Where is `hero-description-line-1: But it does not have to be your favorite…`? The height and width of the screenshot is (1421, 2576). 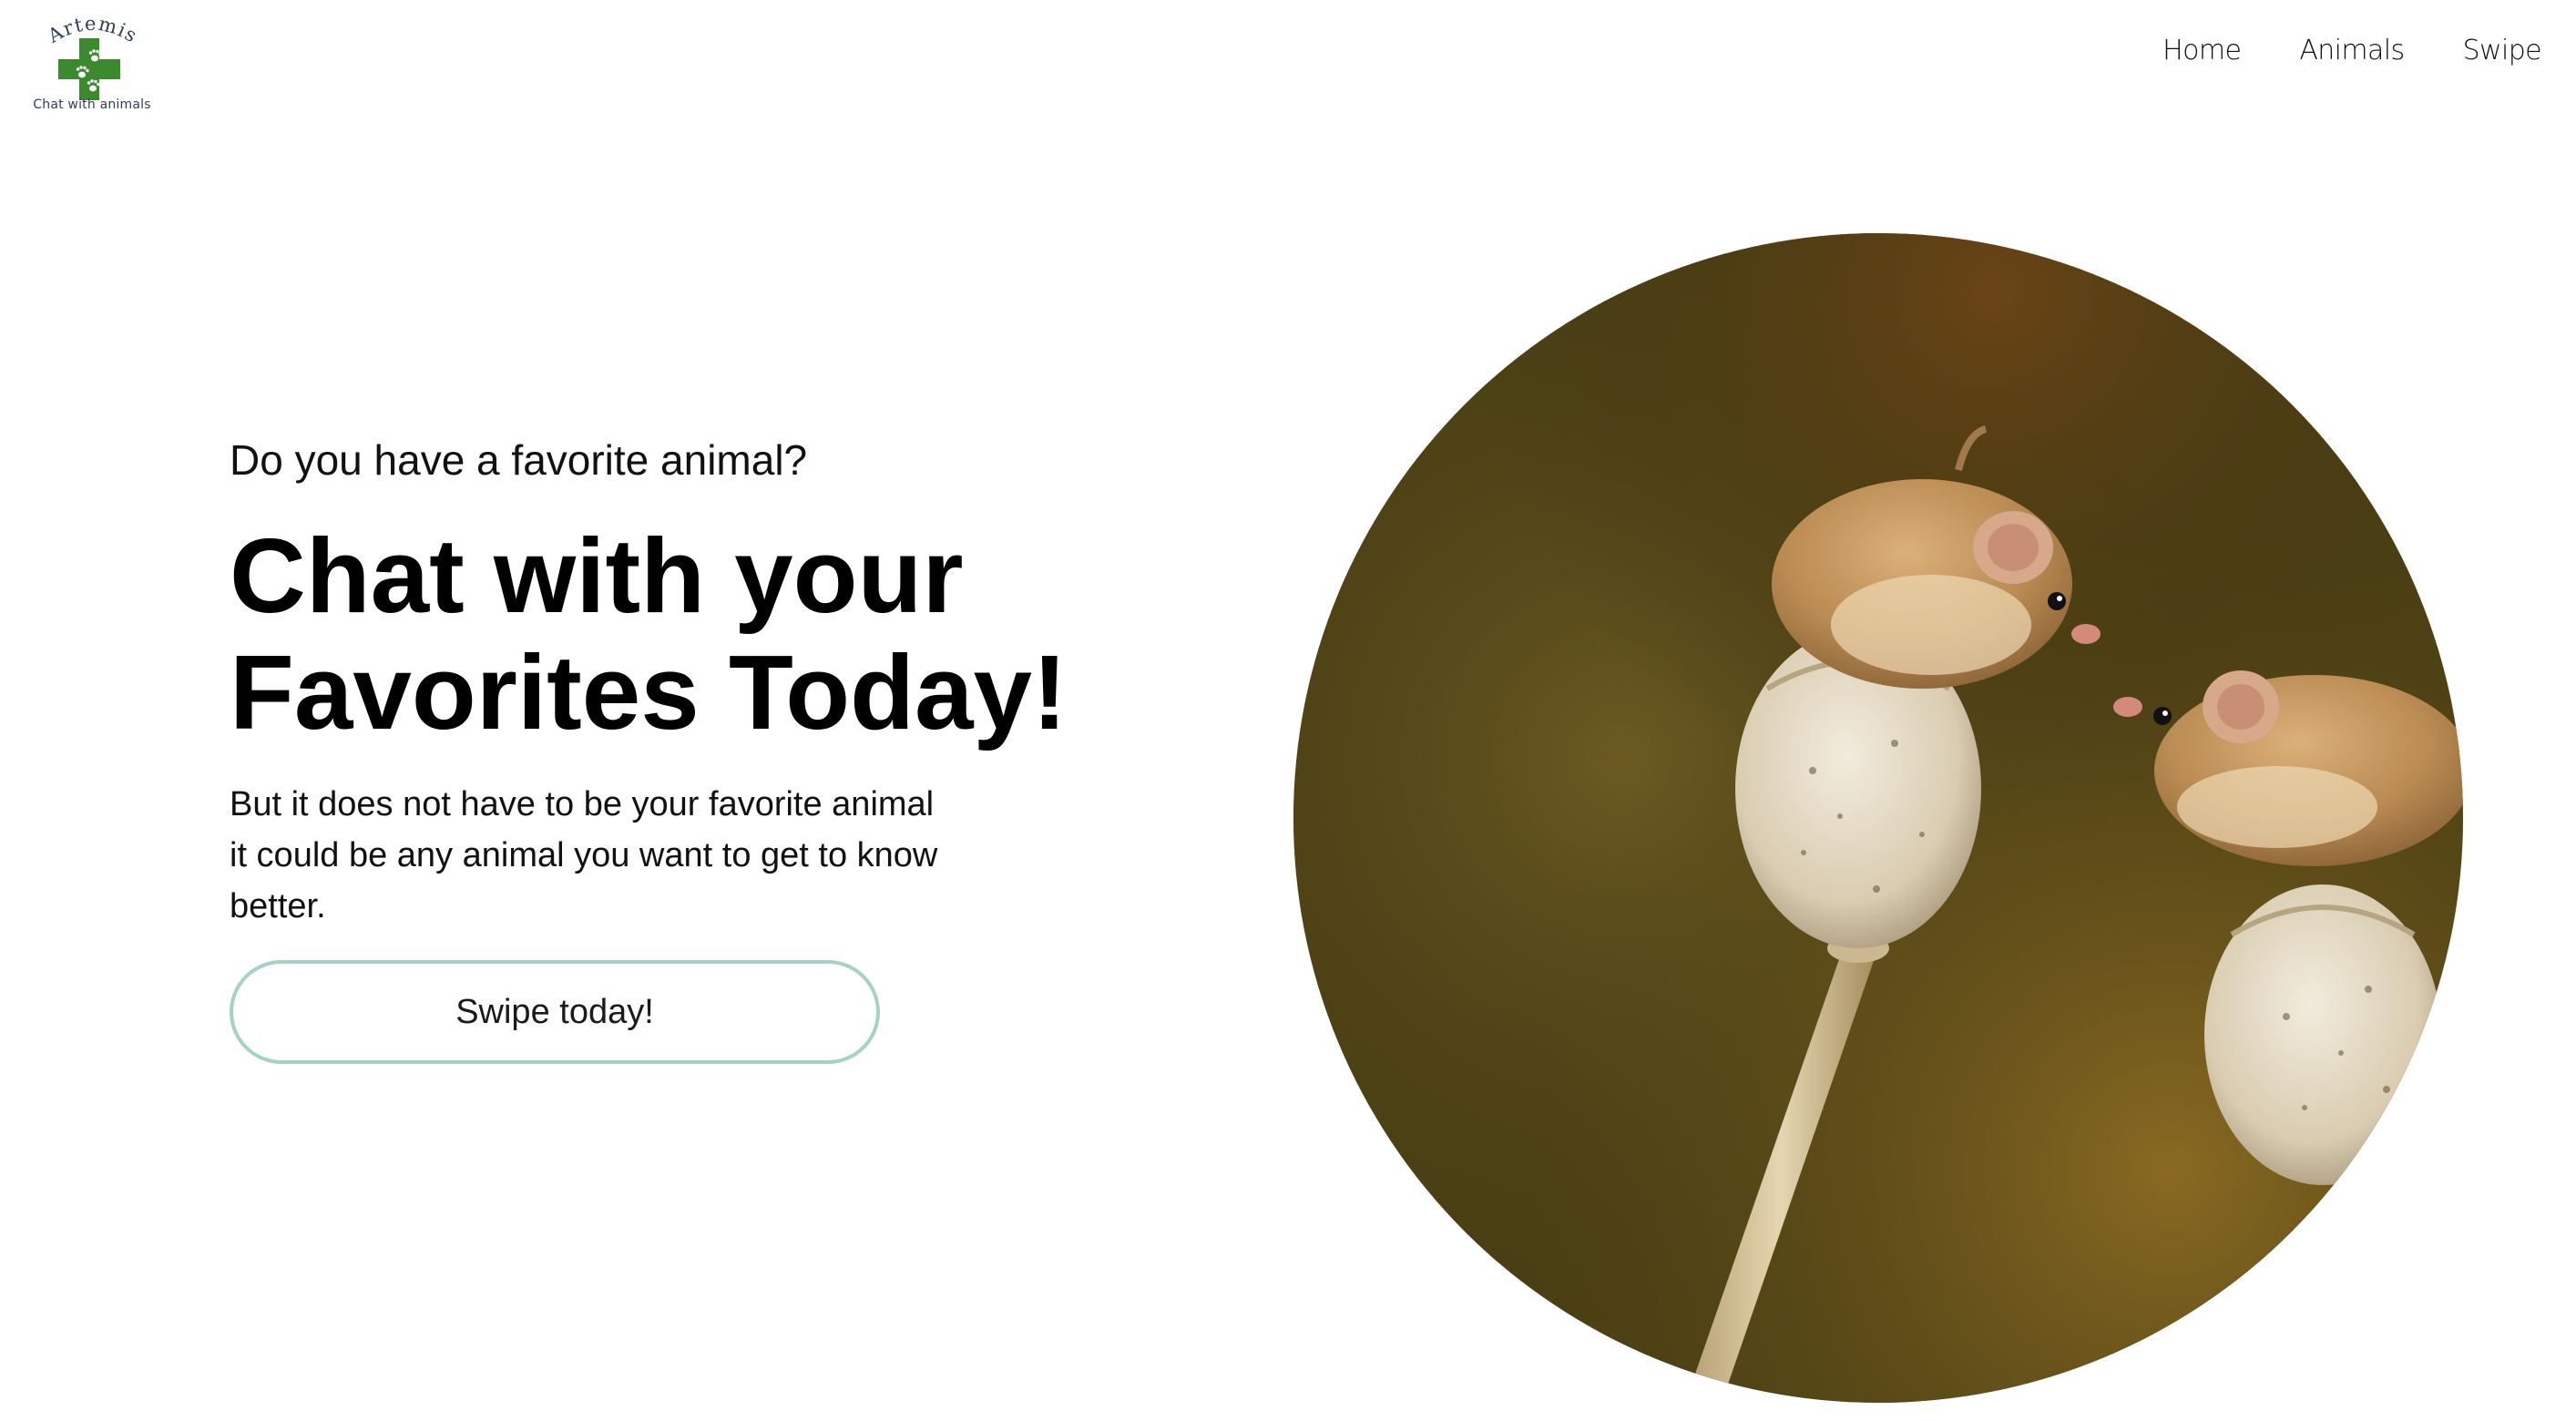 hero-description-line-1: But it does not have to be your favorite… is located at coordinates (582, 804).